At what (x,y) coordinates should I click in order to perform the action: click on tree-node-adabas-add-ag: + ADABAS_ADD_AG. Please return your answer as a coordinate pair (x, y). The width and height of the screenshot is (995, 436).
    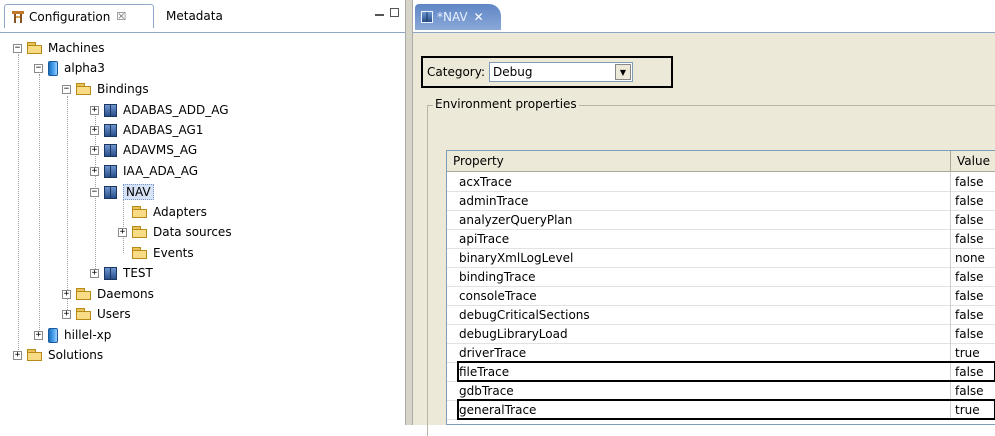
    Looking at the image, I should click on (159, 110).